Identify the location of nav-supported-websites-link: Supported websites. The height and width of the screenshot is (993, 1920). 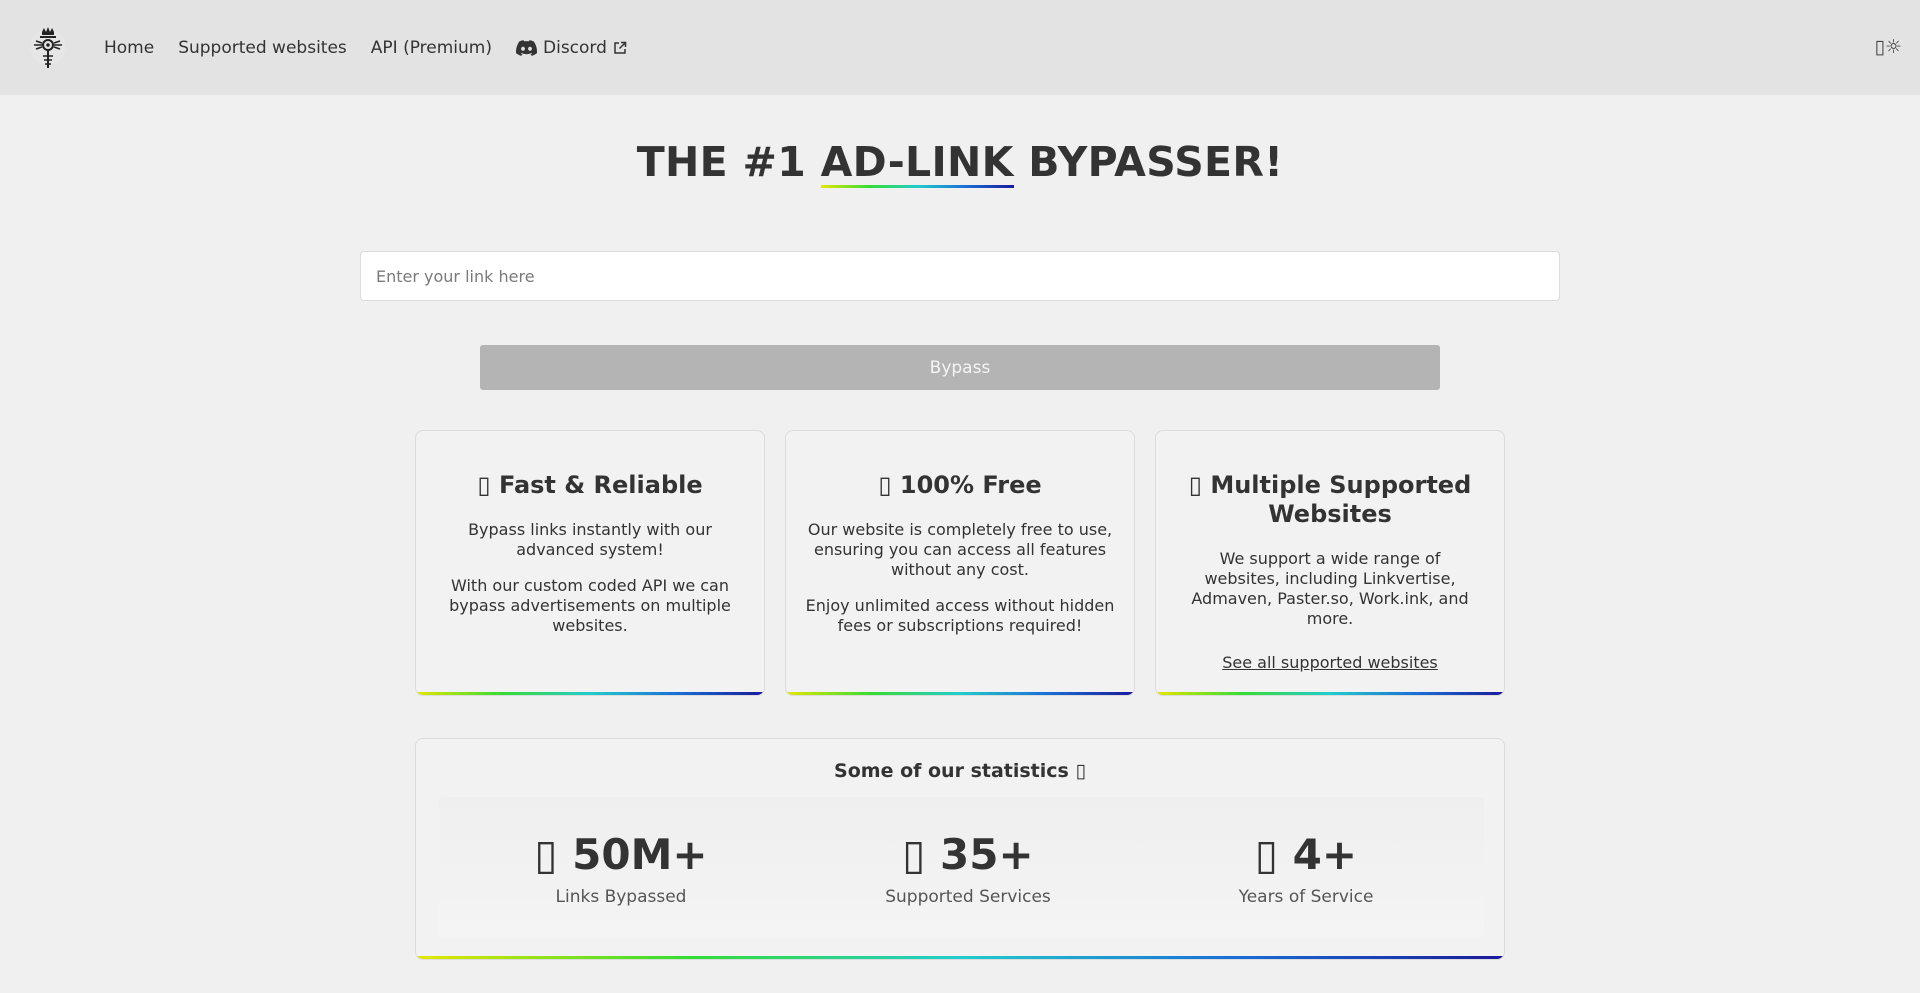
(262, 48).